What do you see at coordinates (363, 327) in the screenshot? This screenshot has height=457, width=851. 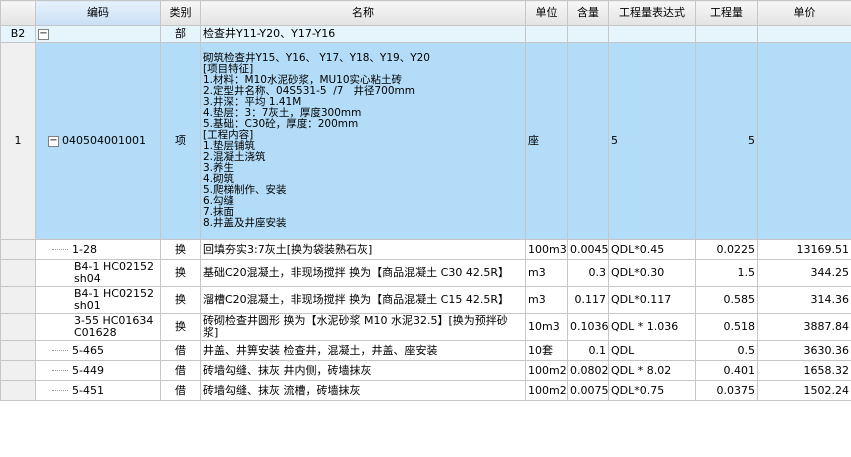 I see `subitem-name: 砖砌检查井圆形 换为【水泥砂浆 M10 水泥32.5】[换为预拌砂浆]` at bounding box center [363, 327].